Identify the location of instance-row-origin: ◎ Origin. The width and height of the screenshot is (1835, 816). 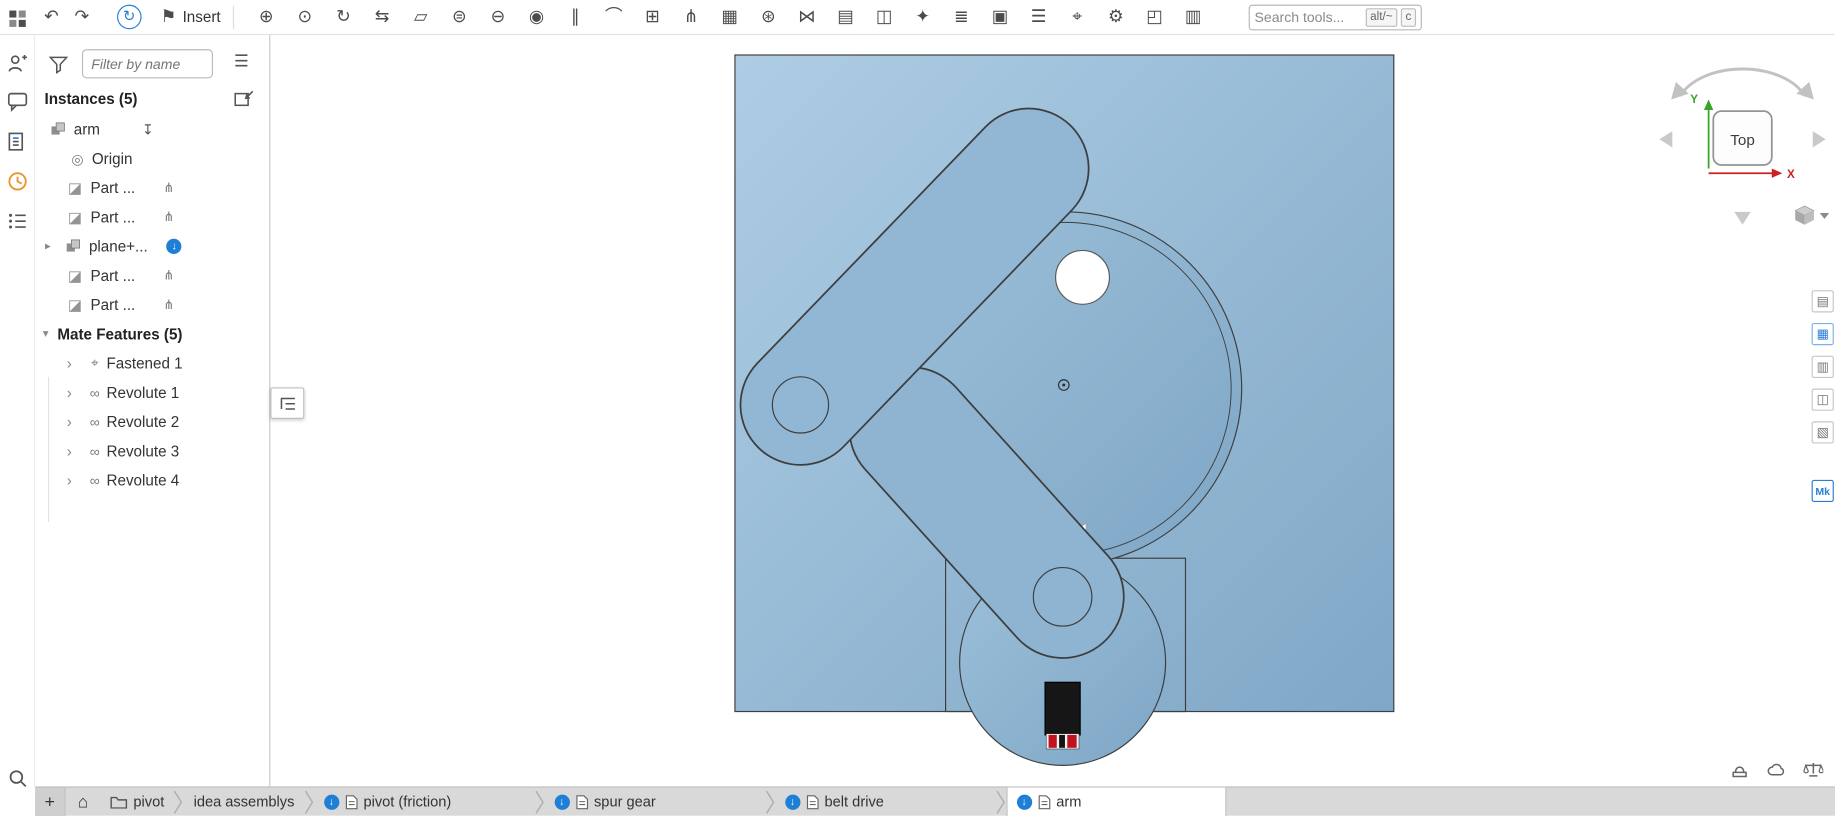
(152, 158).